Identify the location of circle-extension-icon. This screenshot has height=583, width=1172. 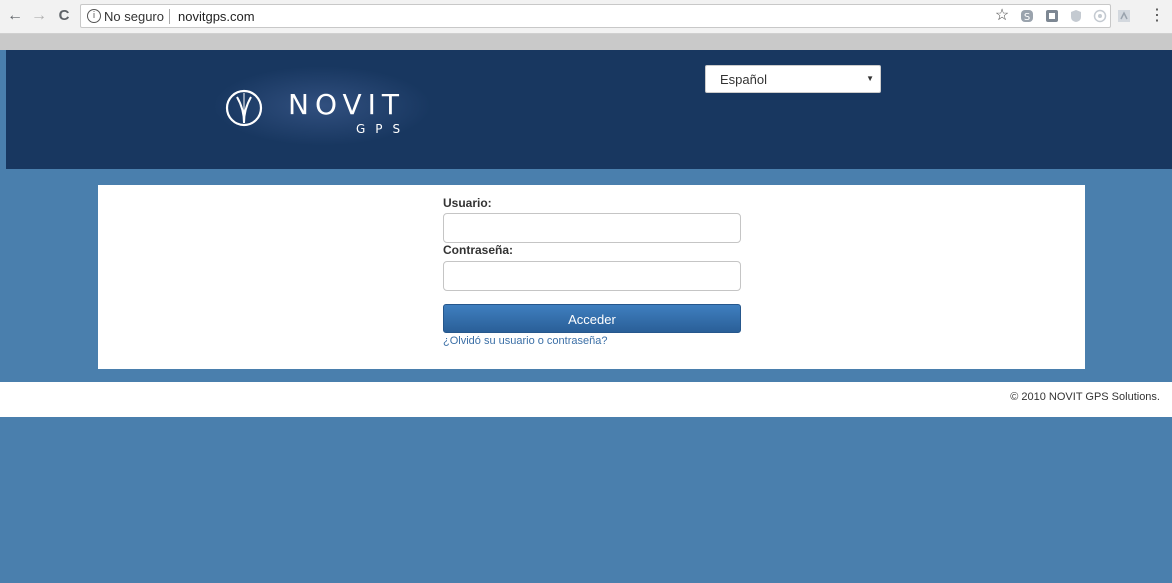
(1100, 16).